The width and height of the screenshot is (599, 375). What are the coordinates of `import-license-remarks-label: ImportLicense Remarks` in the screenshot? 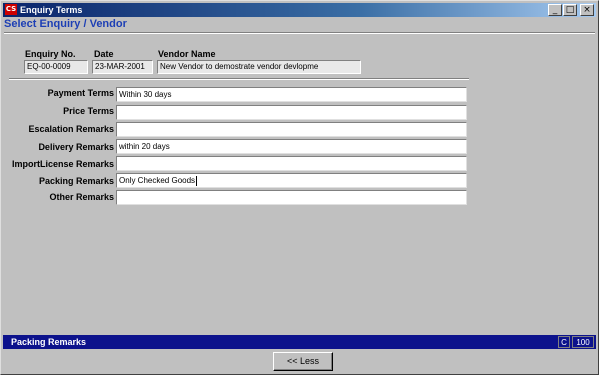 It's located at (62, 164).